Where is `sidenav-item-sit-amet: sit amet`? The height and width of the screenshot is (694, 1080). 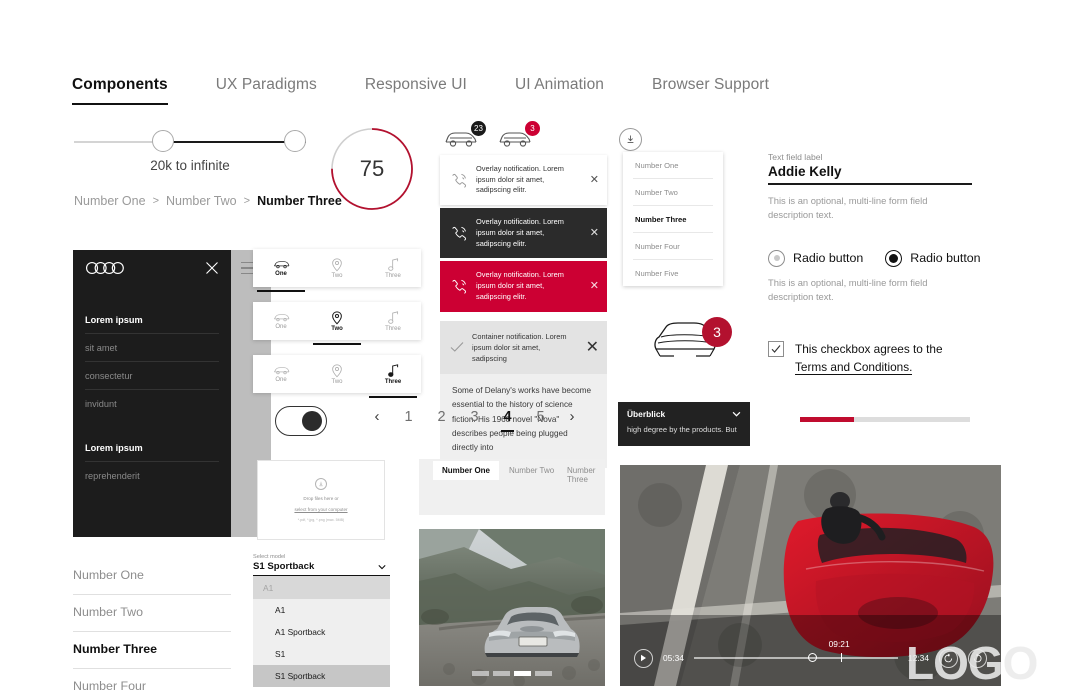
sidenav-item-sit-amet: sit amet is located at coordinates (152, 348).